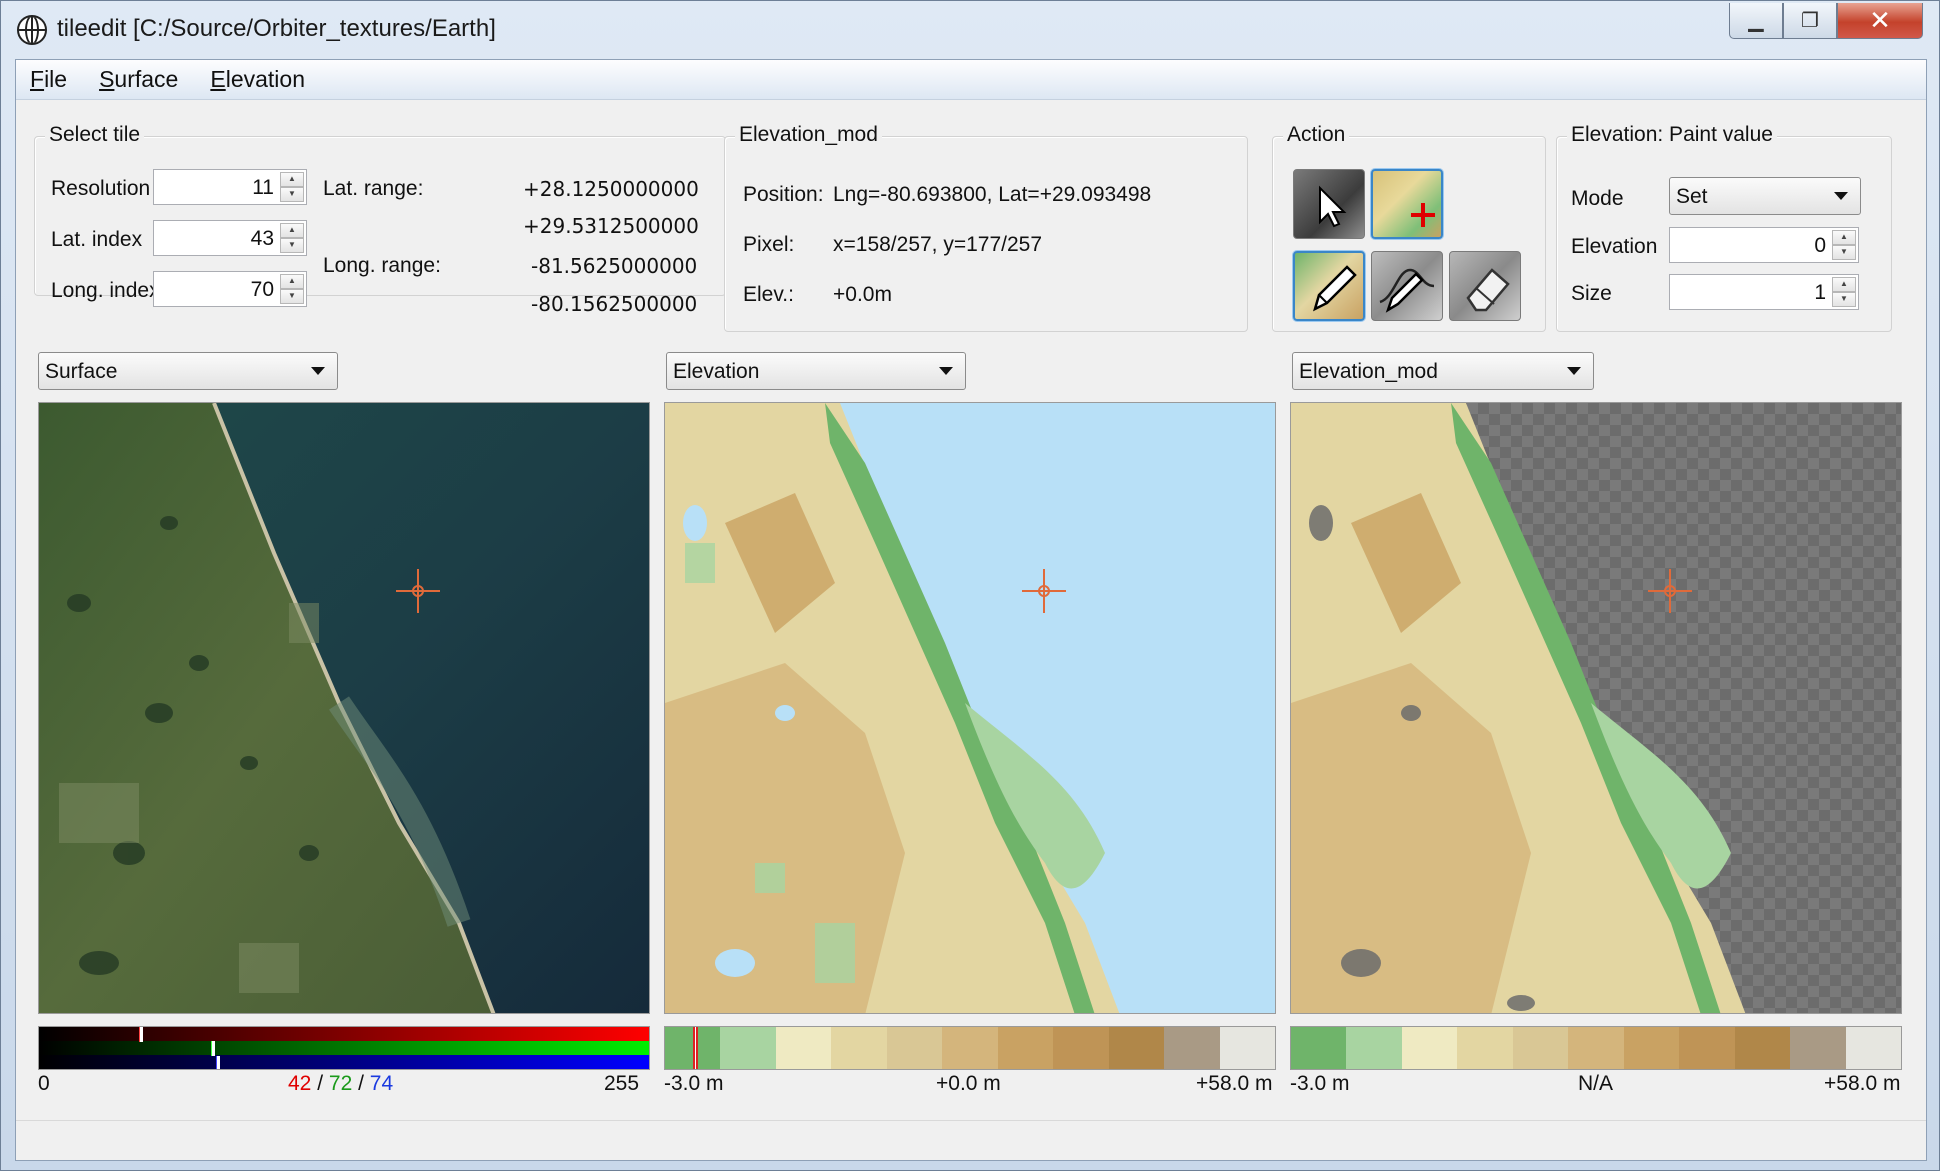 The width and height of the screenshot is (1940, 1171). What do you see at coordinates (44, 1083) in the screenshot?
I see `surface-scale-min: 0` at bounding box center [44, 1083].